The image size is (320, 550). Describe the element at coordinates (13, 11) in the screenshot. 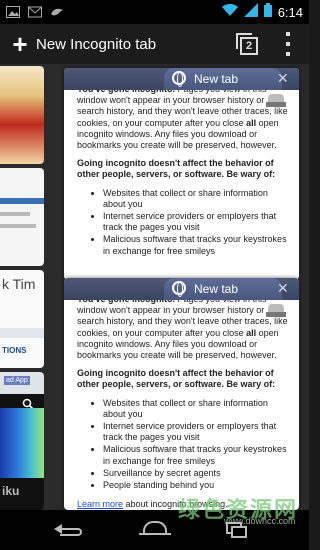

I see `image-icon` at that location.